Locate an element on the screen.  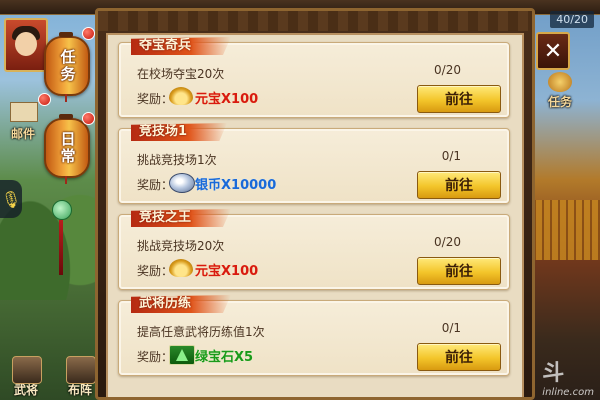
task-card: 竞技之王 挑战竞技场20次 奖励： 元宝X100 0/20 前往 is located at coordinates (314, 249).